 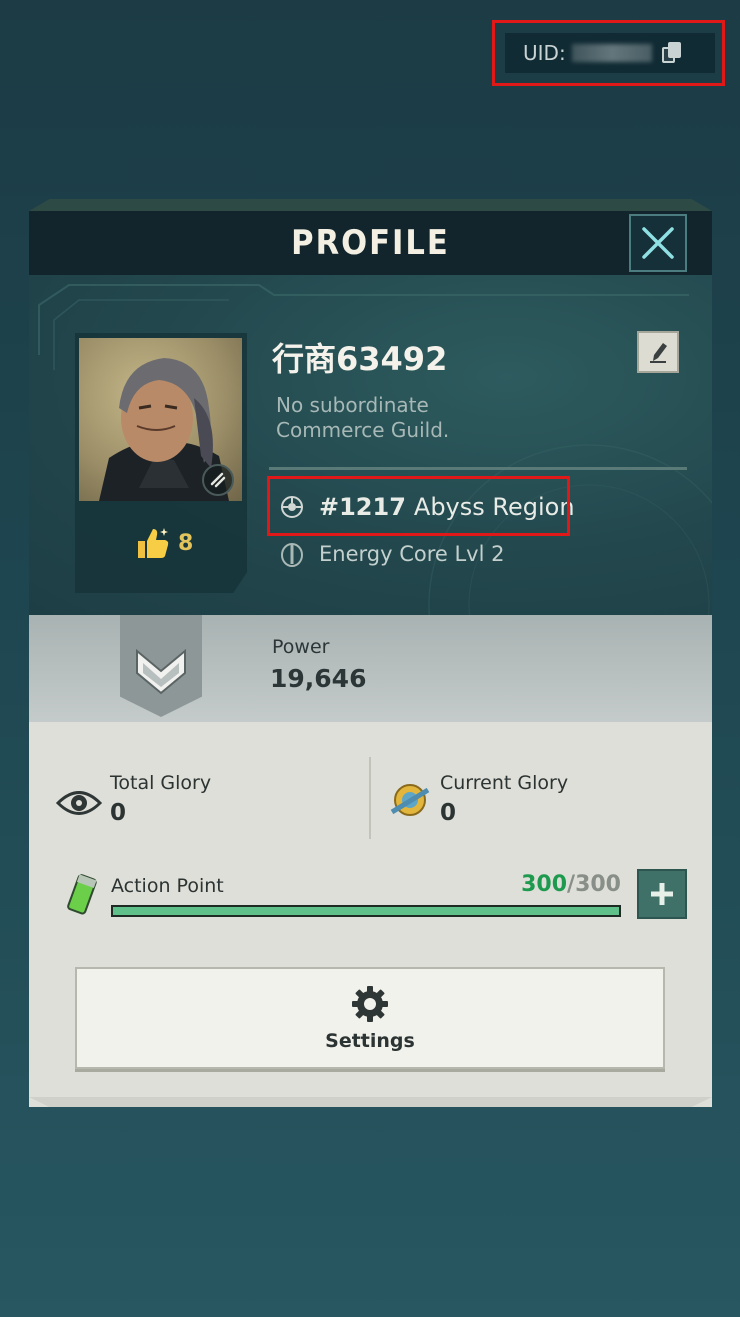 What do you see at coordinates (79, 803) in the screenshot?
I see `eye-icon` at bounding box center [79, 803].